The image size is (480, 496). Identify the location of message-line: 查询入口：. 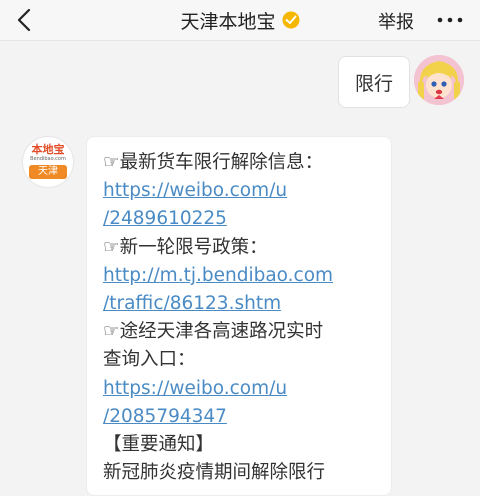
(149, 360).